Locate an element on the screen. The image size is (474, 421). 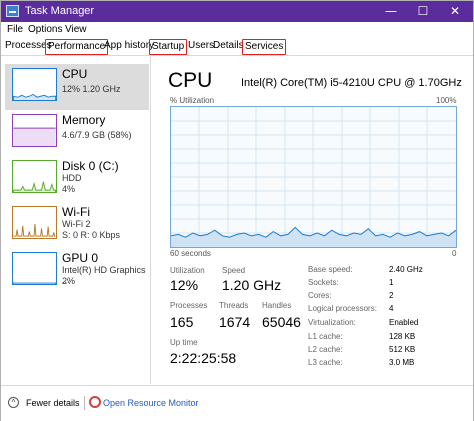
processes-label: Processes is located at coordinates (189, 305).